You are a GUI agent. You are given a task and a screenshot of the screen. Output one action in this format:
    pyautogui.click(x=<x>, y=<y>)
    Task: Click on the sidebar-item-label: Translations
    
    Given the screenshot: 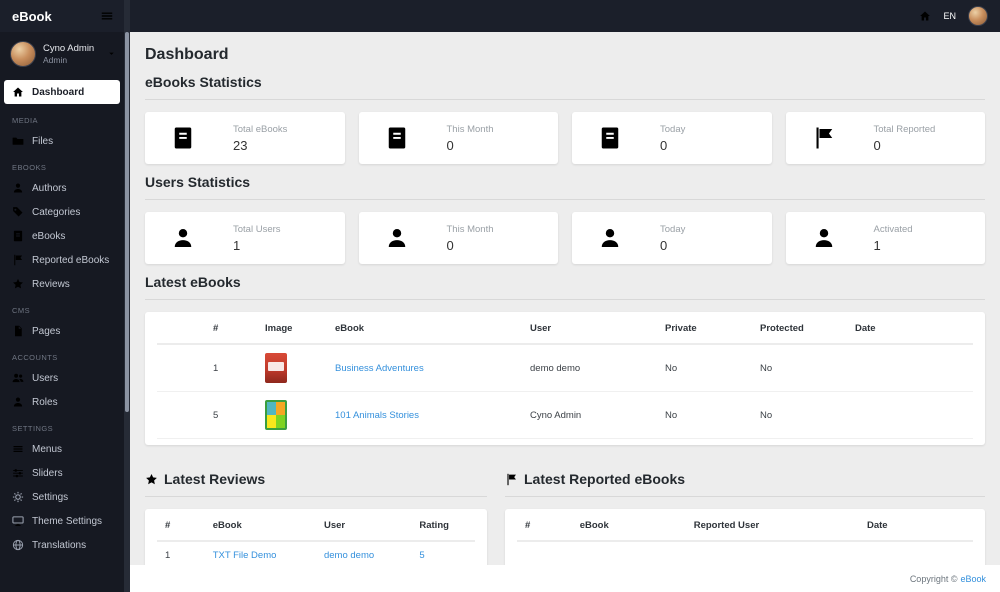 What is the action you would take?
    pyautogui.click(x=59, y=545)
    